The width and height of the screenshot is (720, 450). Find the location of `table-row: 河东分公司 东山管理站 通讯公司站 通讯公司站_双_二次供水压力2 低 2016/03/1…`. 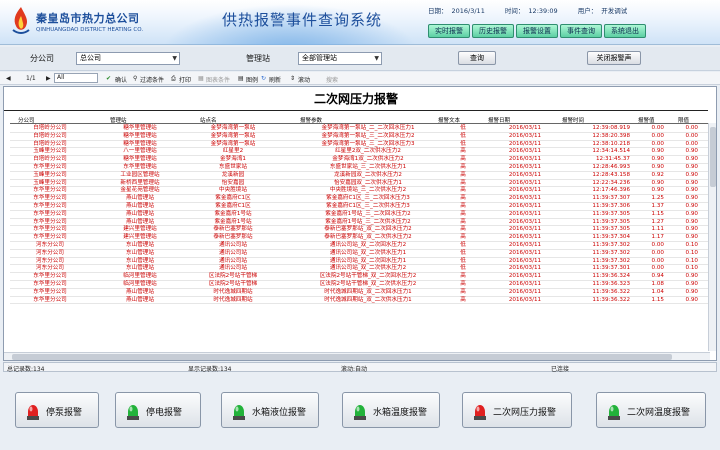

table-row: 河东分公司 东山管理站 通讯公司站 通讯公司站_双_二次供水压力2 低 2016/03/1… is located at coordinates (359, 269).